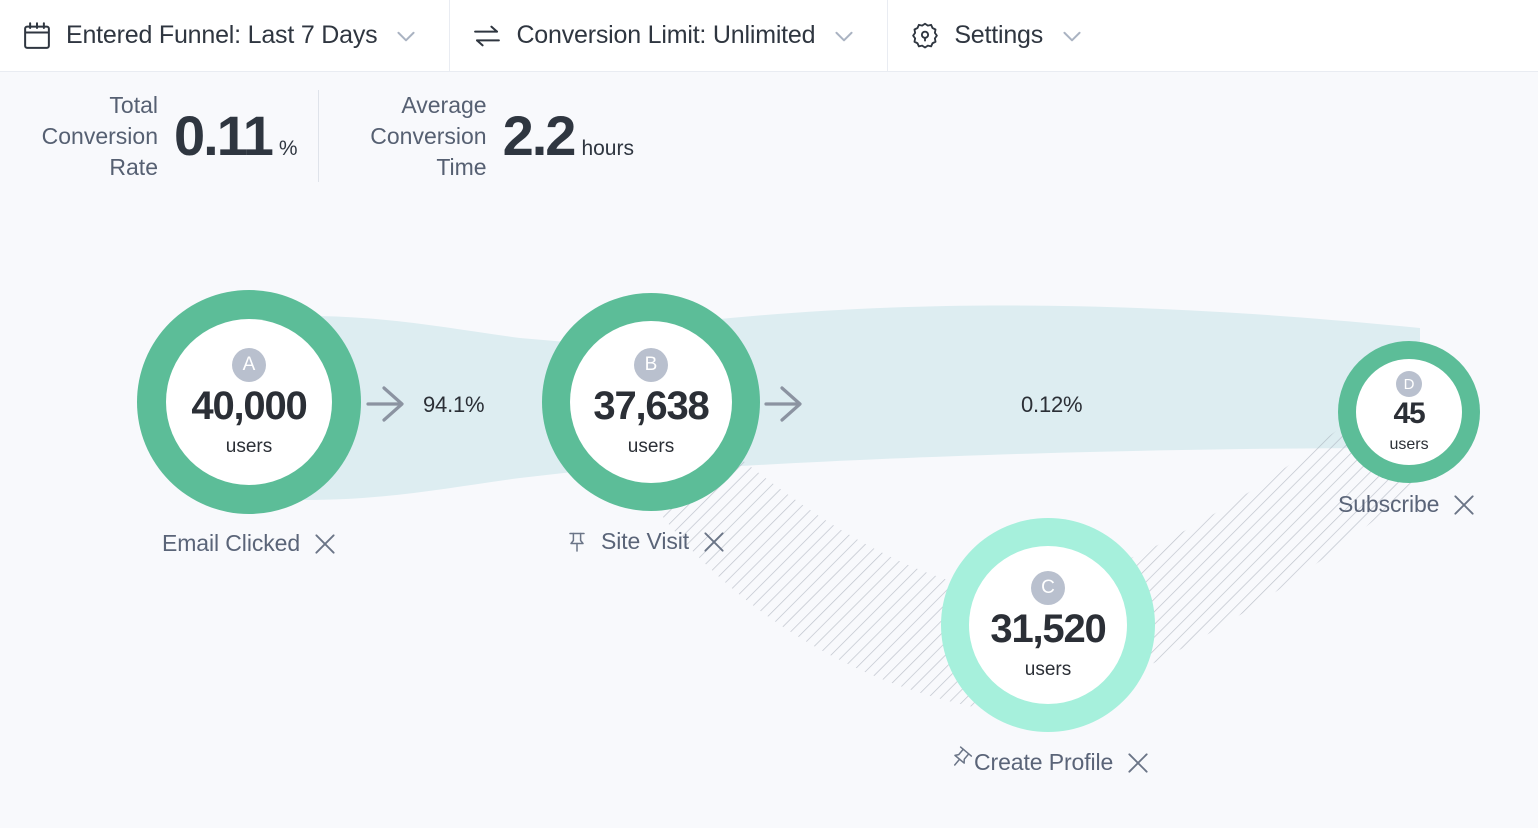  I want to click on funnel-node-c-inner: C 31,520 users, so click(1048, 625).